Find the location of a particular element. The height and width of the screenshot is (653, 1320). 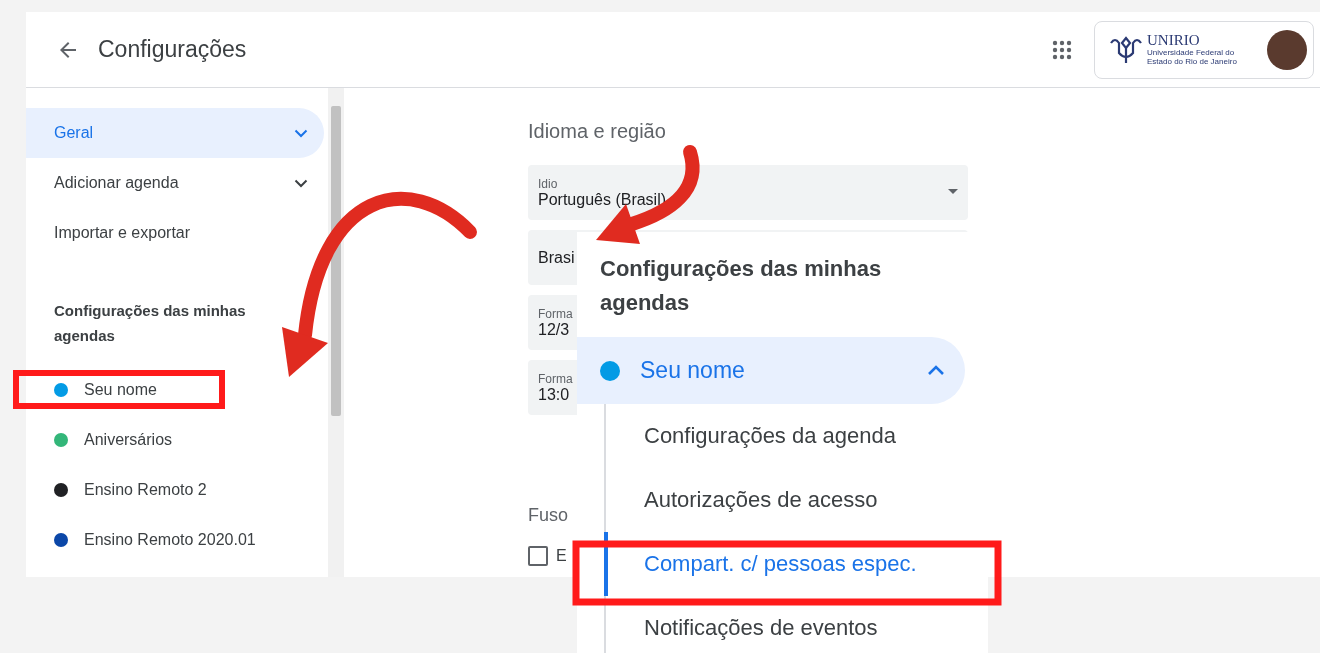

avatar-circle is located at coordinates (1287, 49).